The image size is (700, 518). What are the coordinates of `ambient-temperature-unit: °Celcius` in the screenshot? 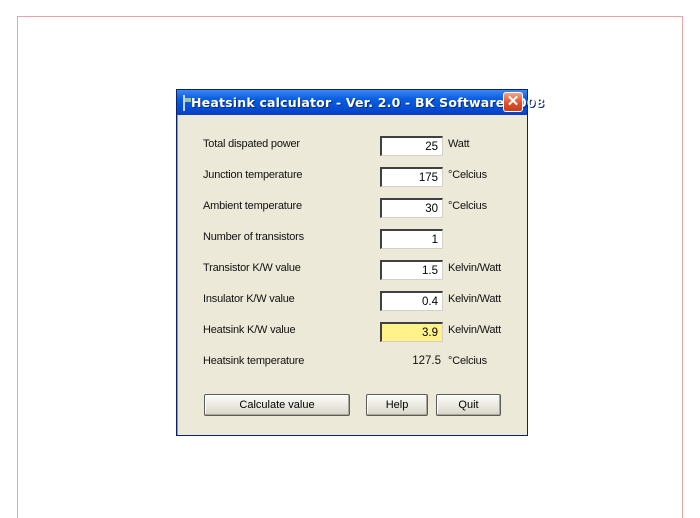 It's located at (467, 206).